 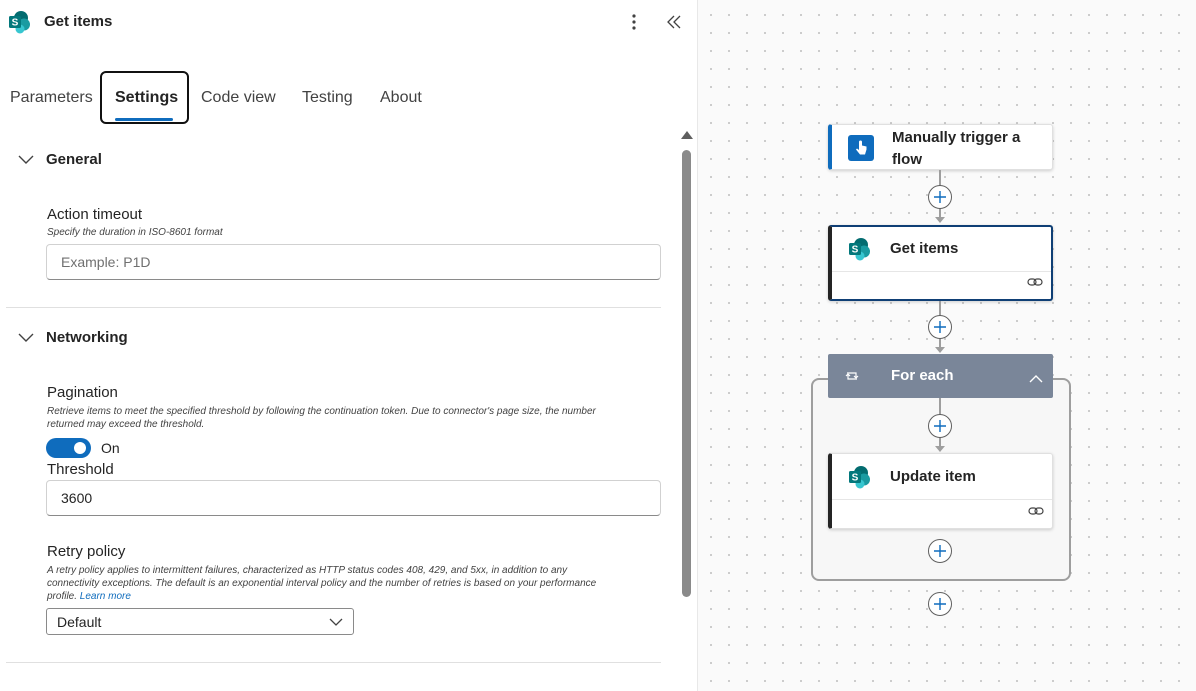 What do you see at coordinates (933, 476) in the screenshot?
I see `update-item-card-title: Update item` at bounding box center [933, 476].